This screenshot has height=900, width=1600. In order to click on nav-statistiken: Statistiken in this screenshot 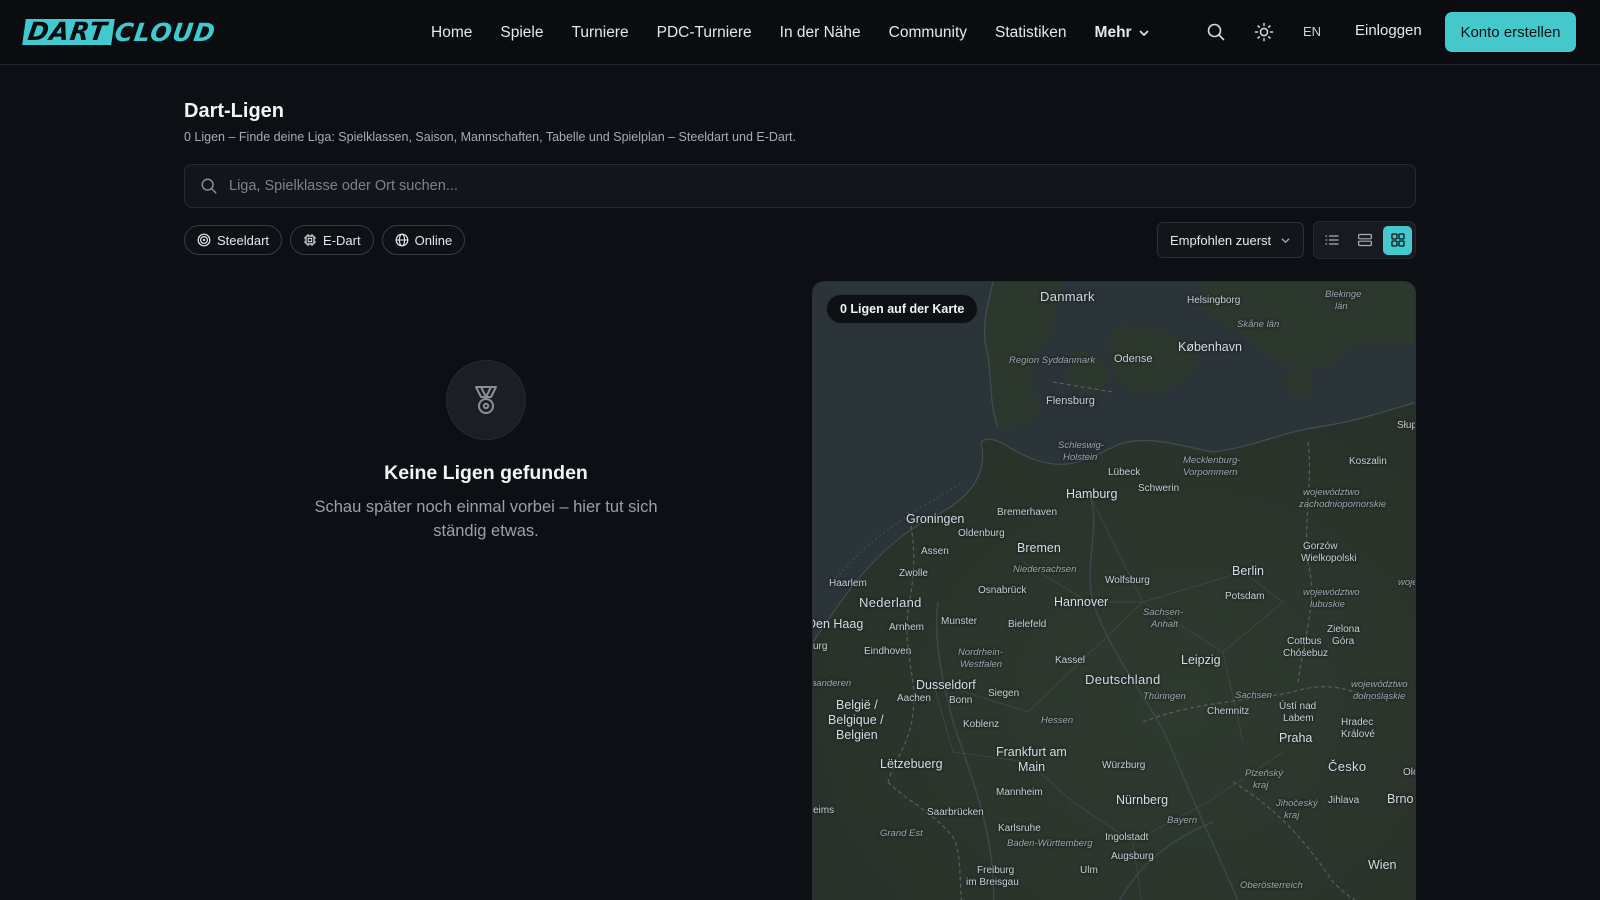, I will do `click(1031, 33)`.